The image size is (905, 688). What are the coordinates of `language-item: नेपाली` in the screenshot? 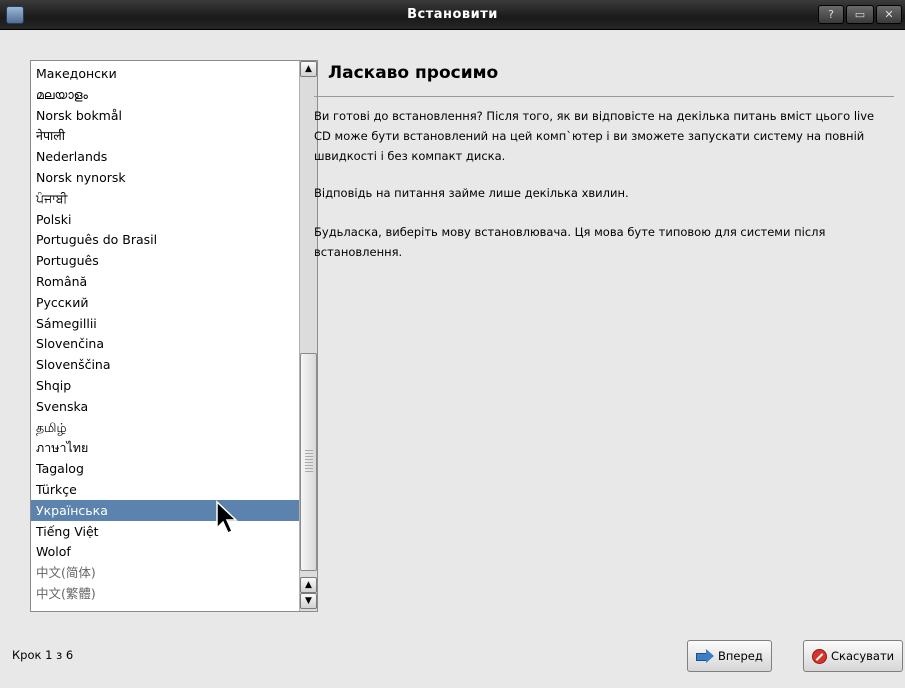 It's located at (165, 135).